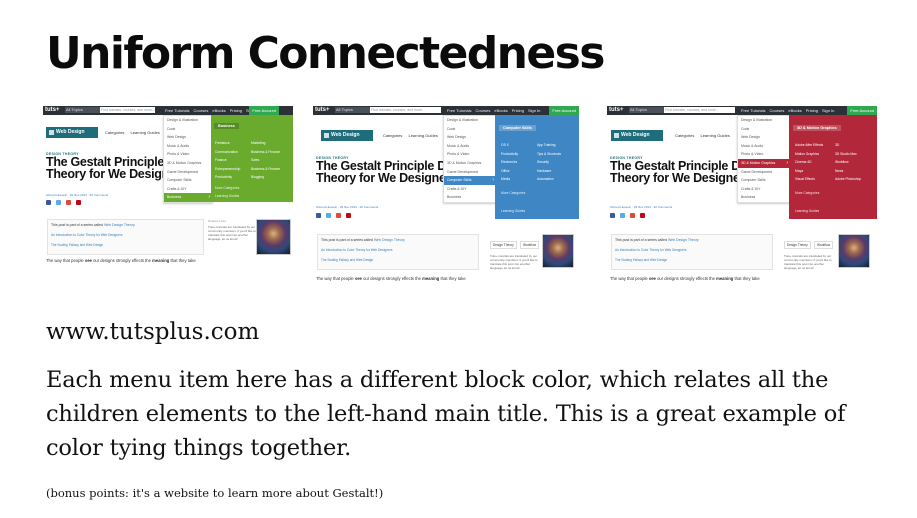  I want to click on menu-item-active: Business, so click(188, 197).